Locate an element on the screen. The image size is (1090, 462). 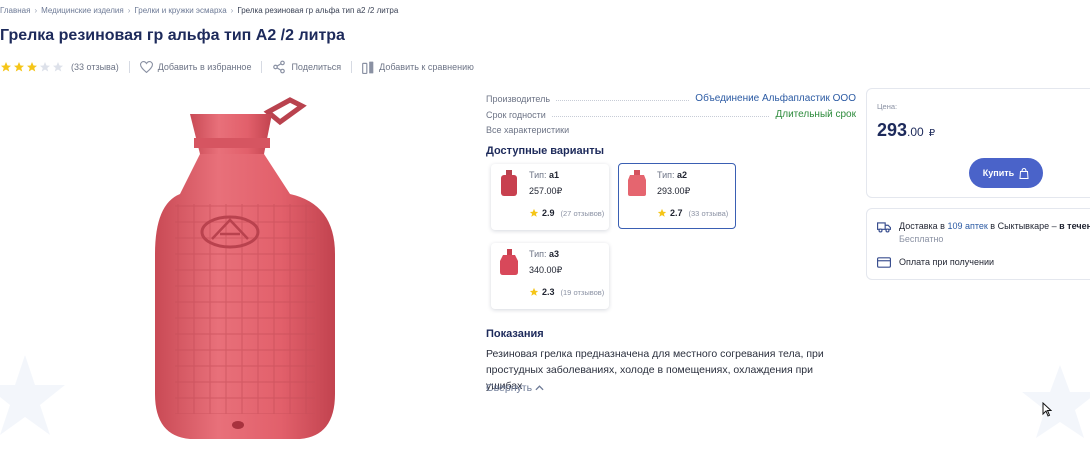
collapse-button: Свернуть is located at coordinates (515, 388).